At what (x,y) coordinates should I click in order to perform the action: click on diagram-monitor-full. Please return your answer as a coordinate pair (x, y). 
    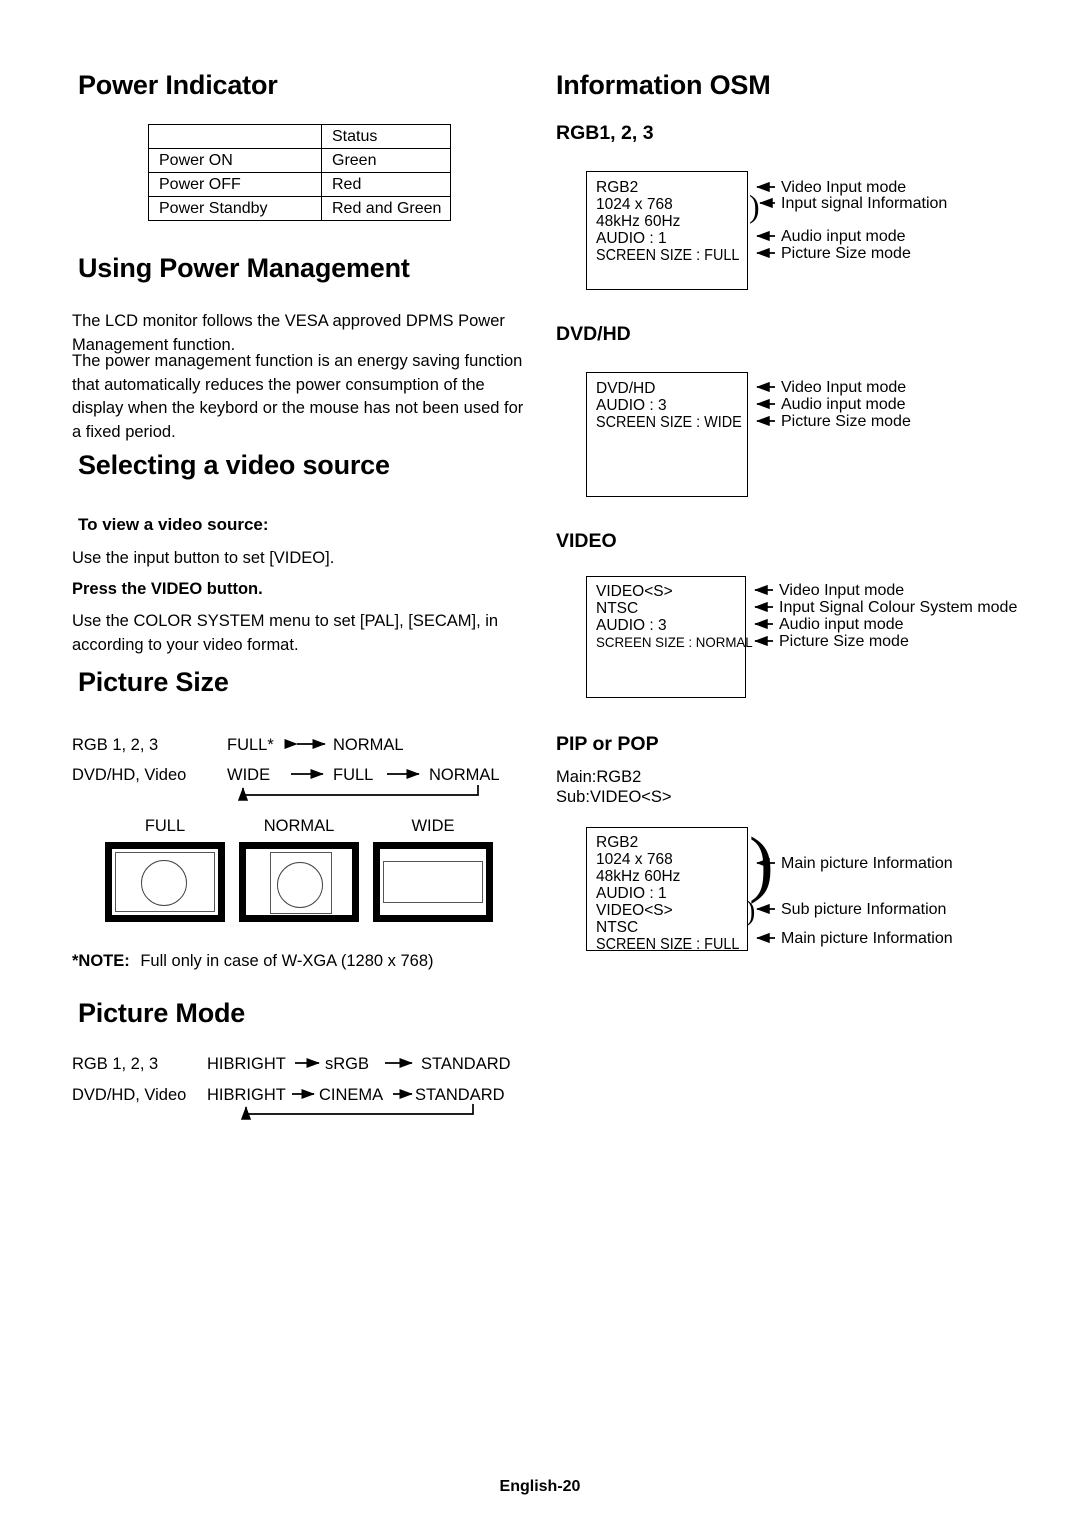
    Looking at the image, I should click on (165, 882).